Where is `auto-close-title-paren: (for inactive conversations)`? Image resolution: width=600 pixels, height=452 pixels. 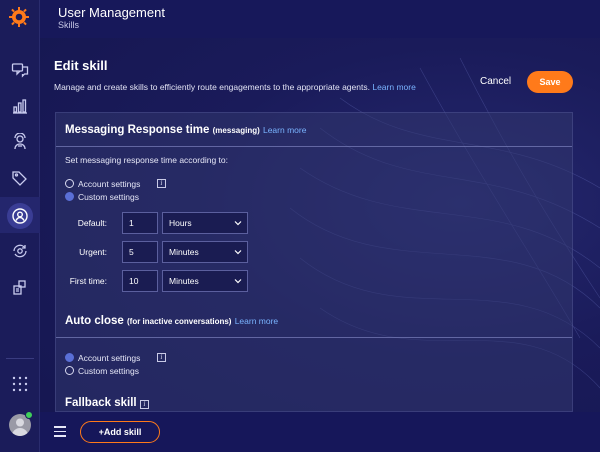 auto-close-title-paren: (for inactive conversations) is located at coordinates (179, 321).